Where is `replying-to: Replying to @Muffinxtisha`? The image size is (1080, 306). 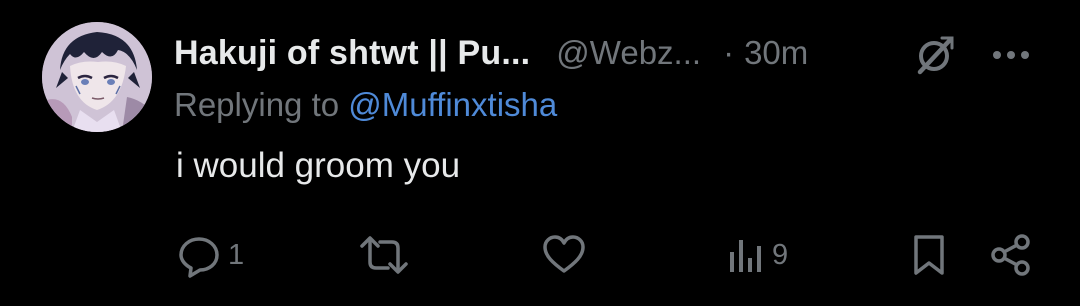 replying-to: Replying to @Muffinxtisha is located at coordinates (365, 105).